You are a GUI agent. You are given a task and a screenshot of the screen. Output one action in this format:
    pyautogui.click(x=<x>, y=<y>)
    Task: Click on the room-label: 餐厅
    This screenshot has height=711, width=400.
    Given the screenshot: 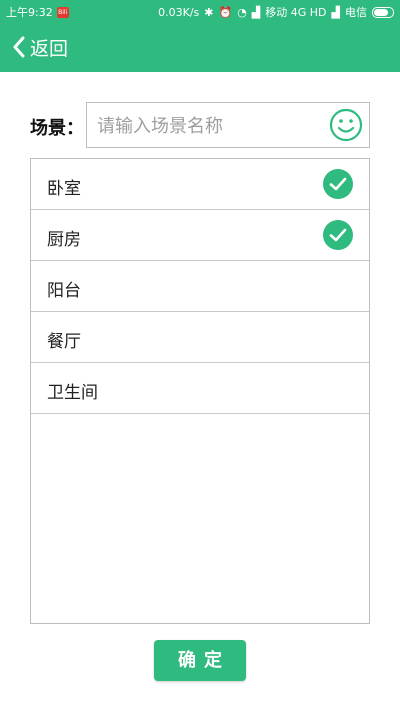 What is the action you would take?
    pyautogui.click(x=64, y=342)
    